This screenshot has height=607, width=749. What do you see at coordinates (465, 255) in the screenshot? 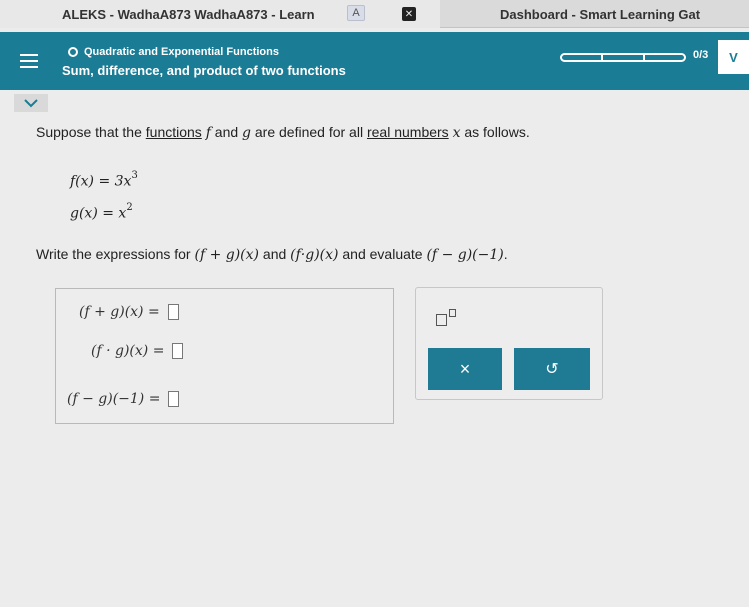
I see `expr-f-minus-g-at-neg1: (f − g)(−1)` at bounding box center [465, 255].